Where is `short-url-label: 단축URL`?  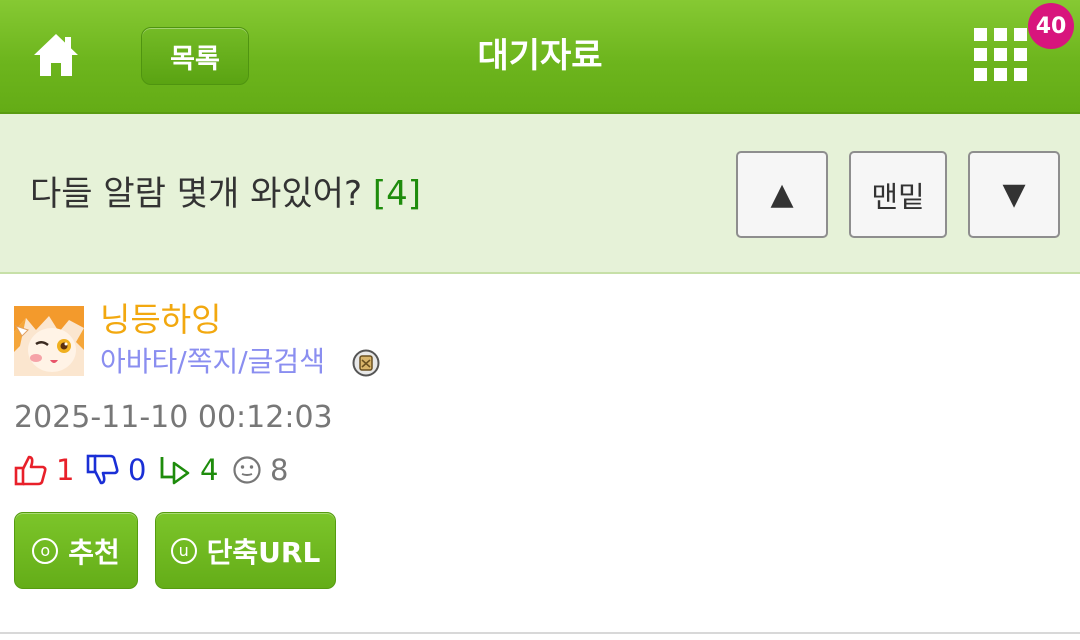
short-url-label: 단축URL is located at coordinates (263, 552).